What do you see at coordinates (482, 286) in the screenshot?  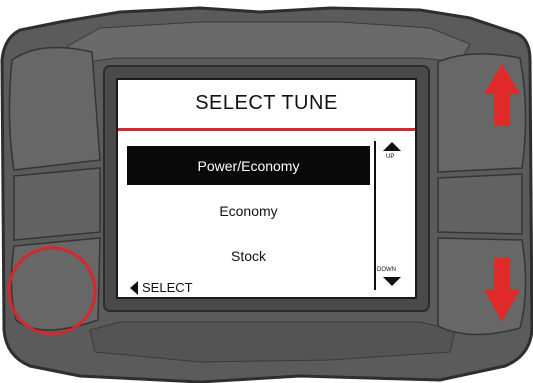 I see `right-button-down` at bounding box center [482, 286].